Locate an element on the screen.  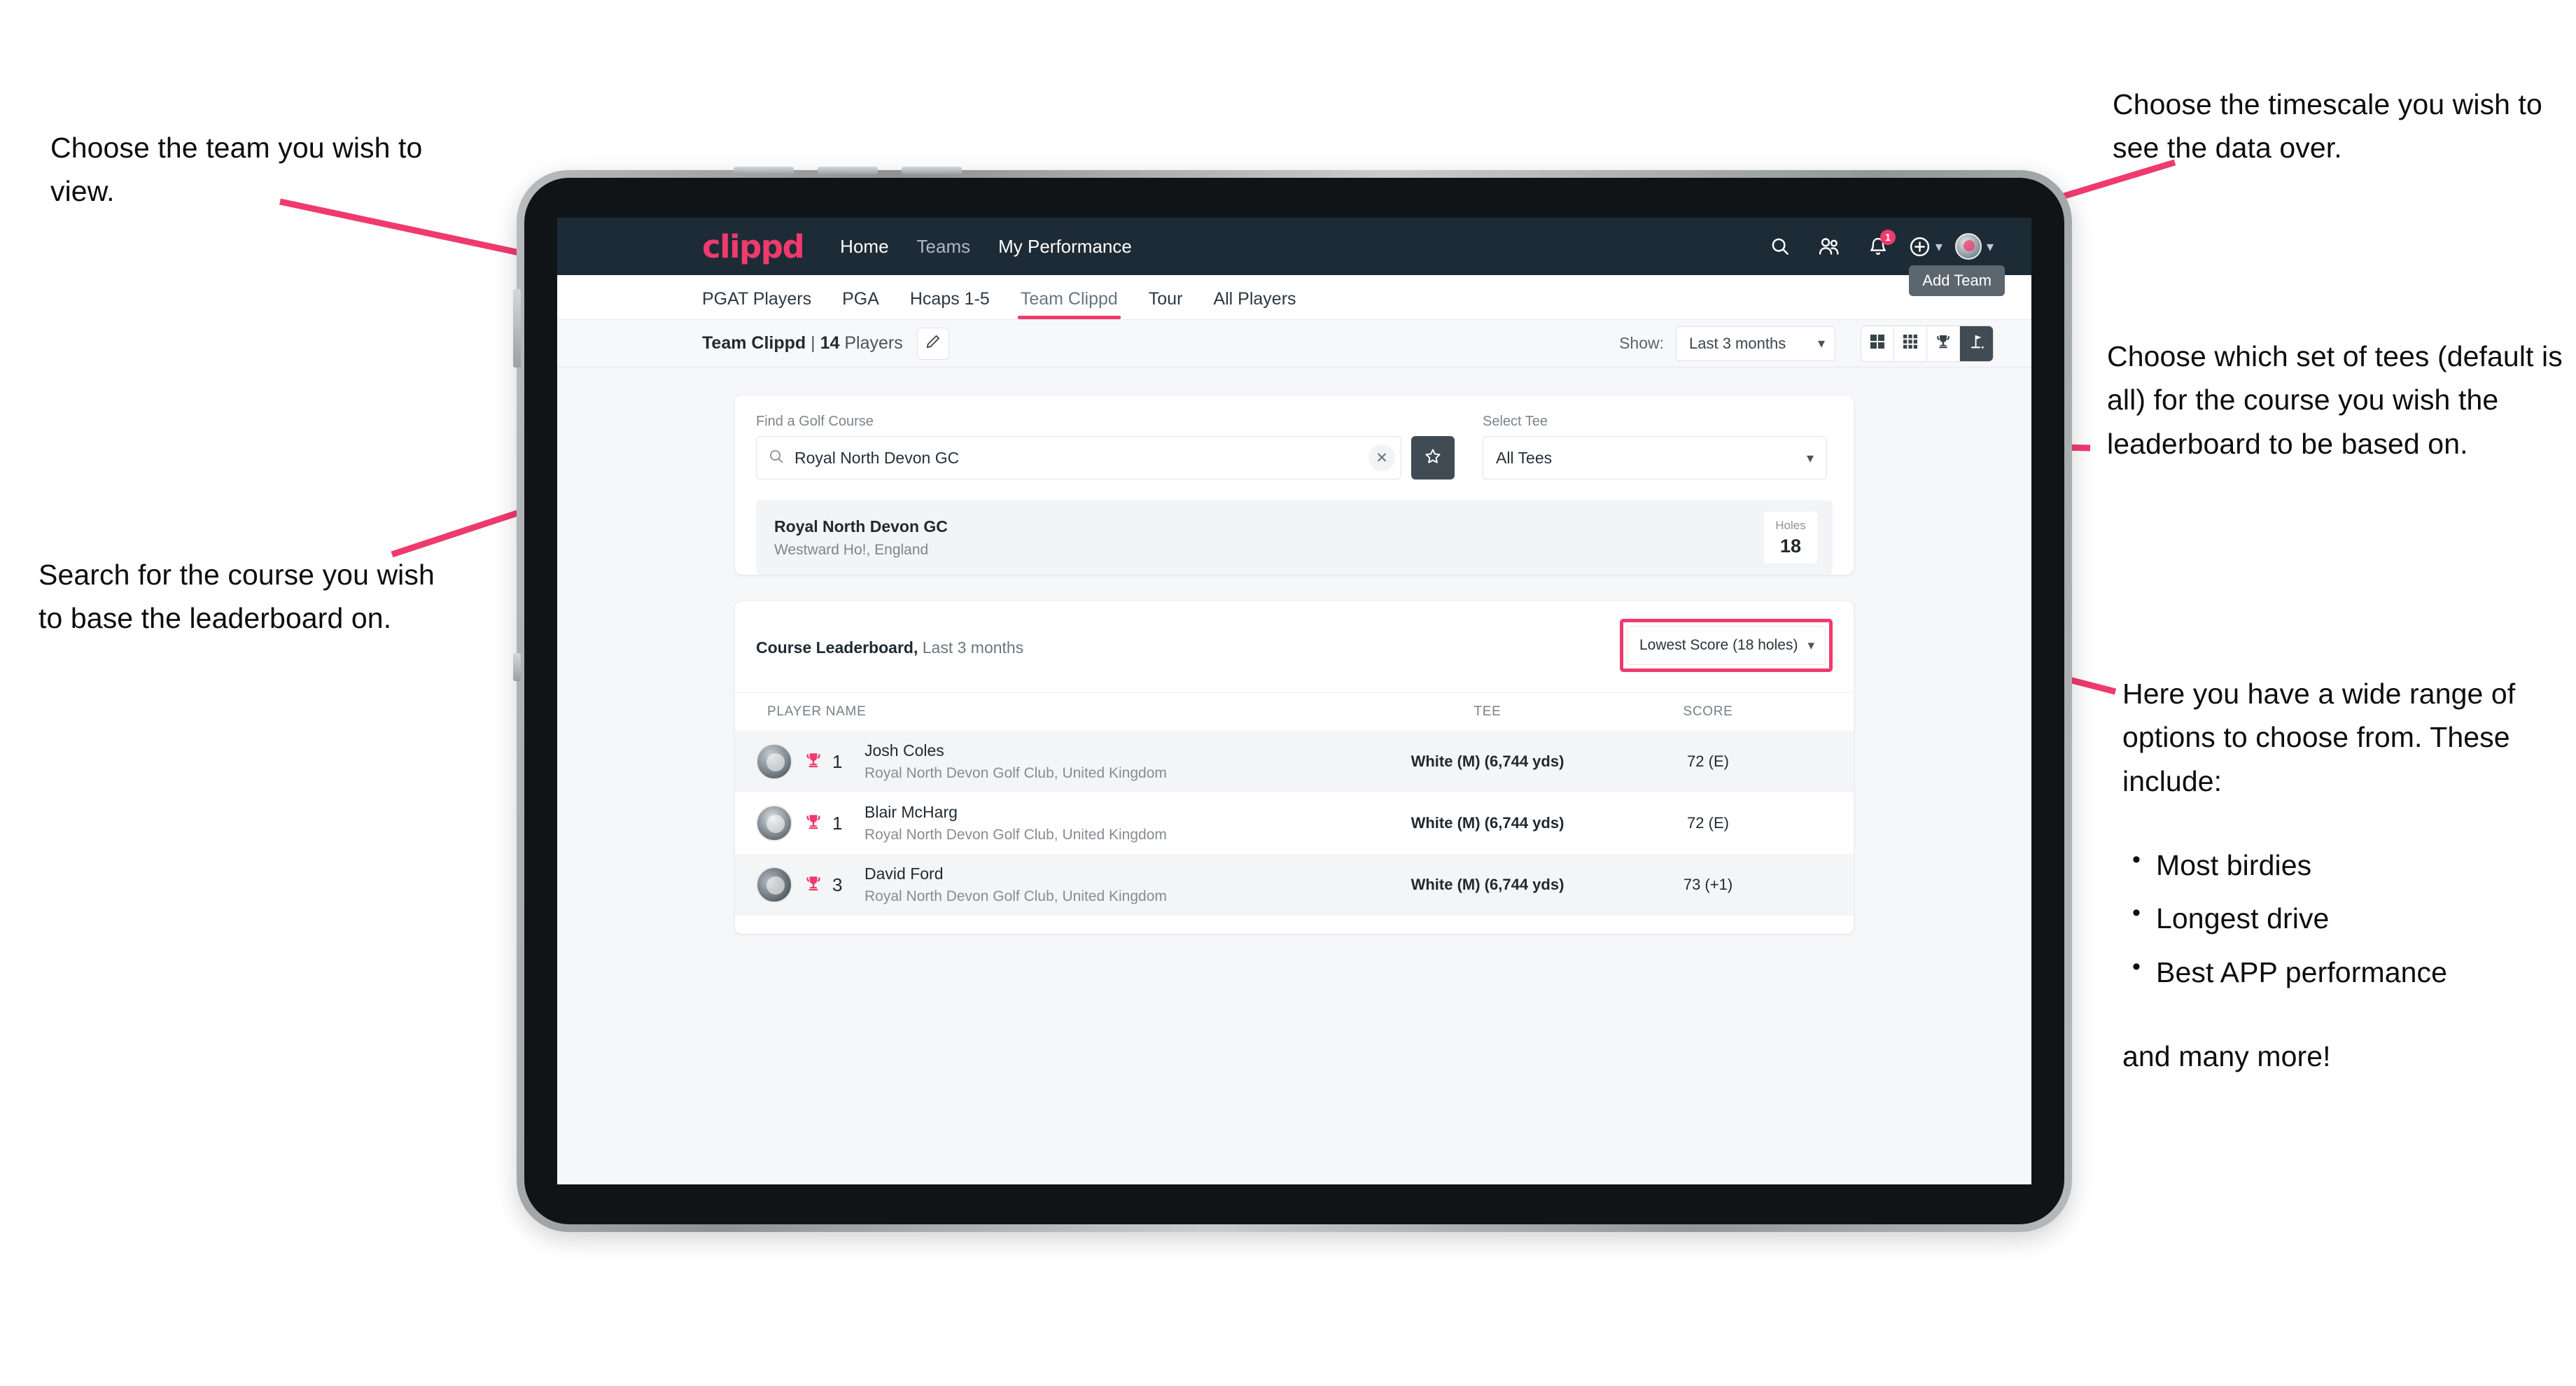
grid-2x2-icon is located at coordinates (1877, 343).